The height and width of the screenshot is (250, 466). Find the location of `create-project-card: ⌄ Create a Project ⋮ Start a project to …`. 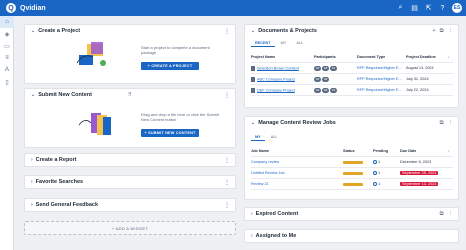

create-project-card: ⌄ Create a Project ⋮ Start a project to … is located at coordinates (130, 54).